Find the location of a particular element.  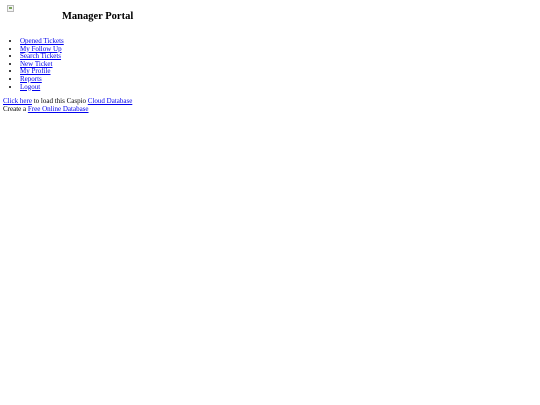

broken-image-icon is located at coordinates (10, 8).